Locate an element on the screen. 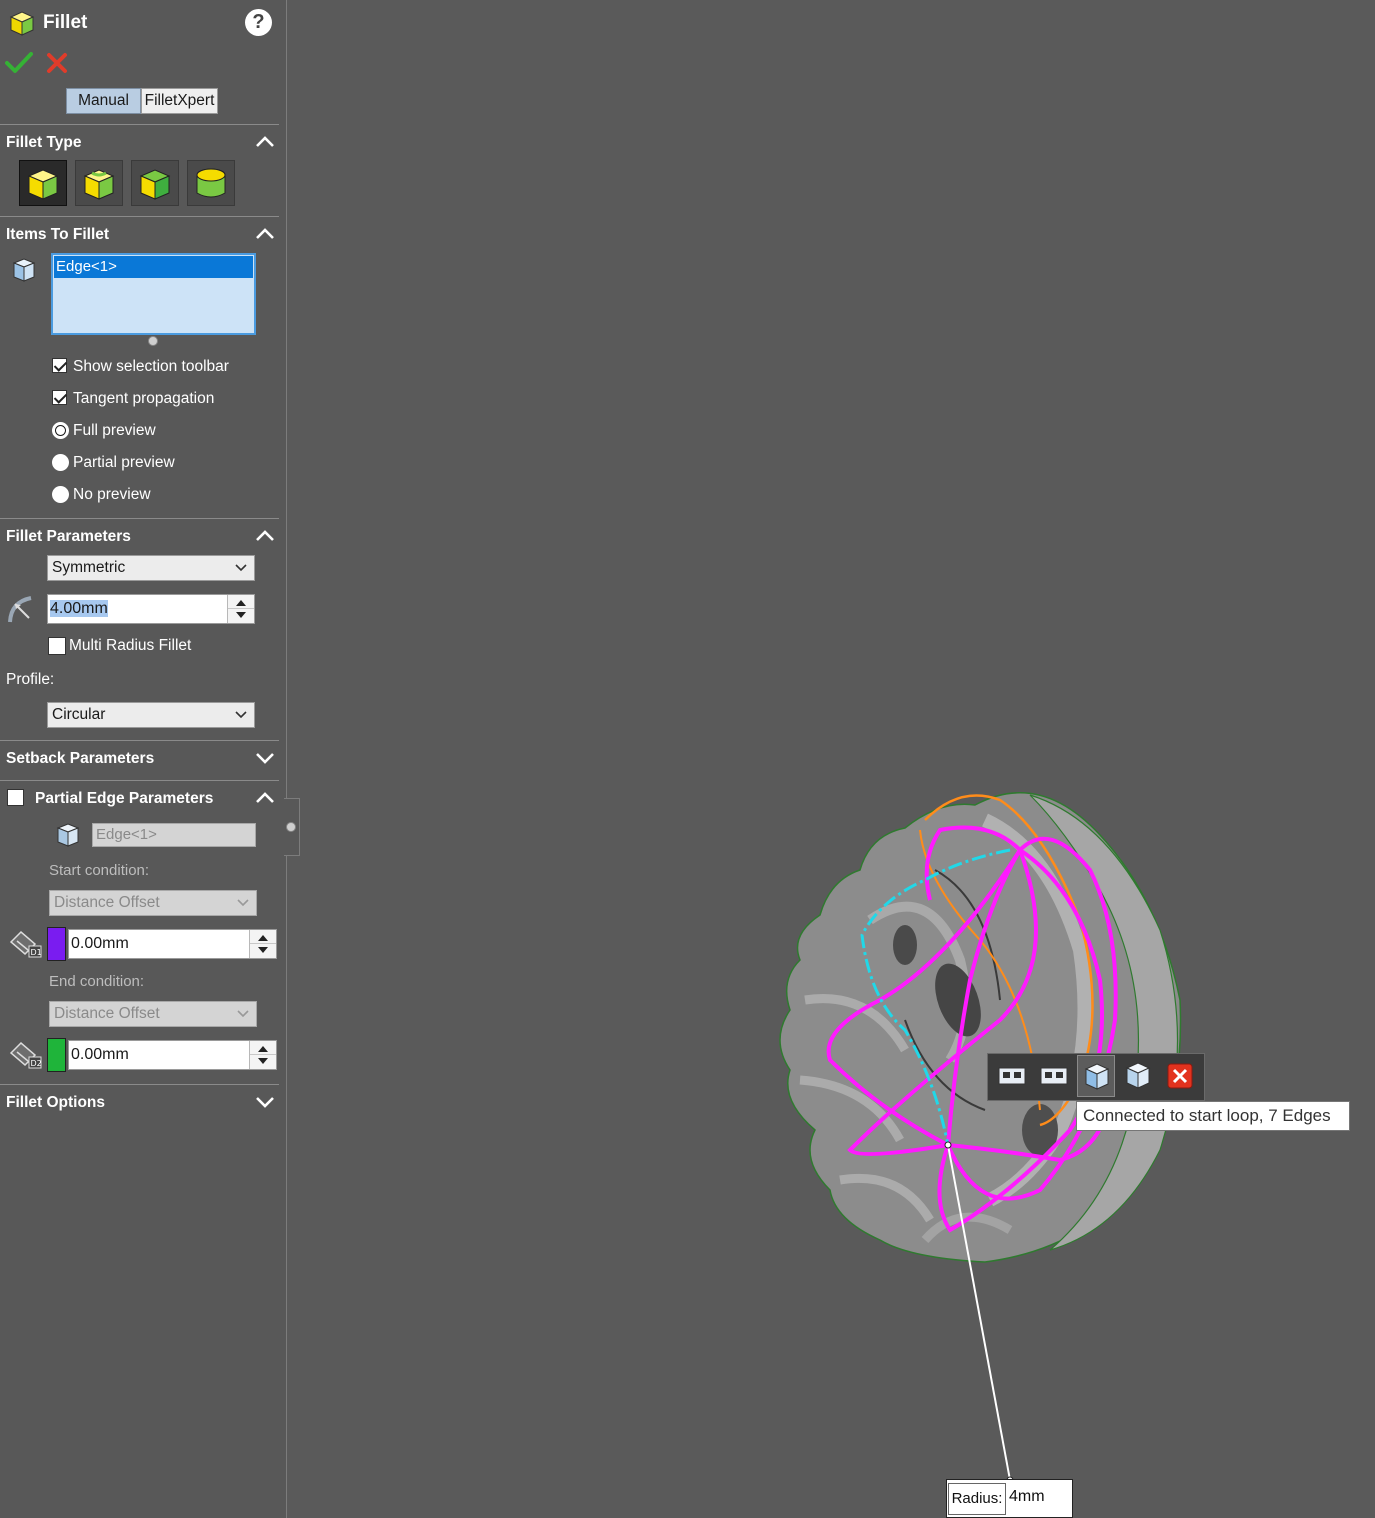 Image resolution: width=1375 pixels, height=1518 pixels. radius-callout: Radius: 4mm is located at coordinates (1009, 1498).